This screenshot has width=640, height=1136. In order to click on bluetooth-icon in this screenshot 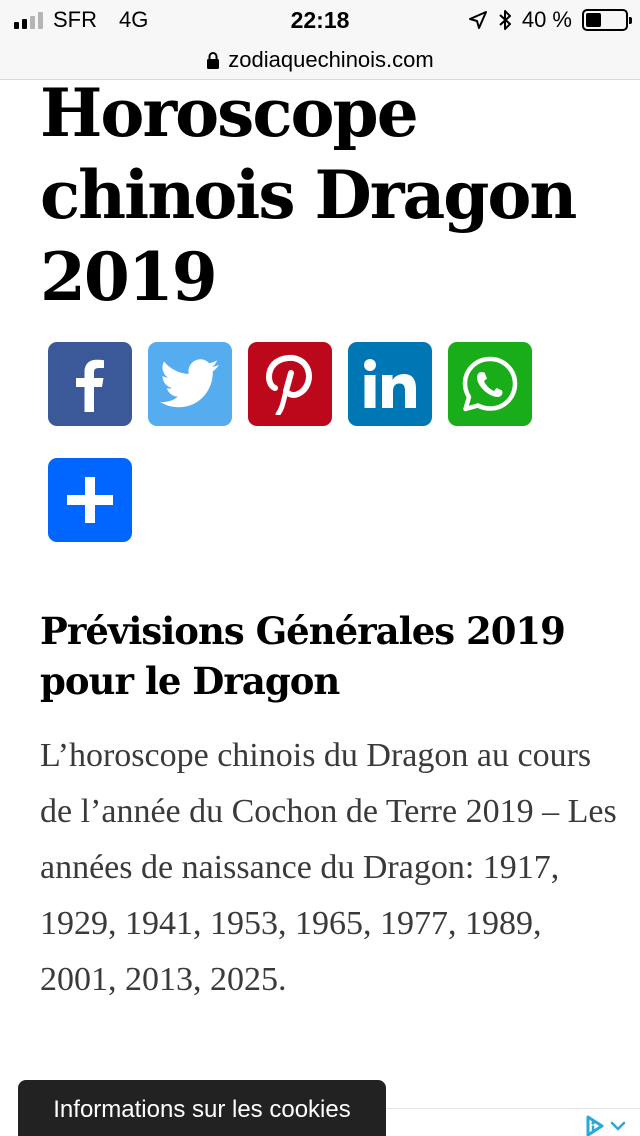, I will do `click(505, 20)`.